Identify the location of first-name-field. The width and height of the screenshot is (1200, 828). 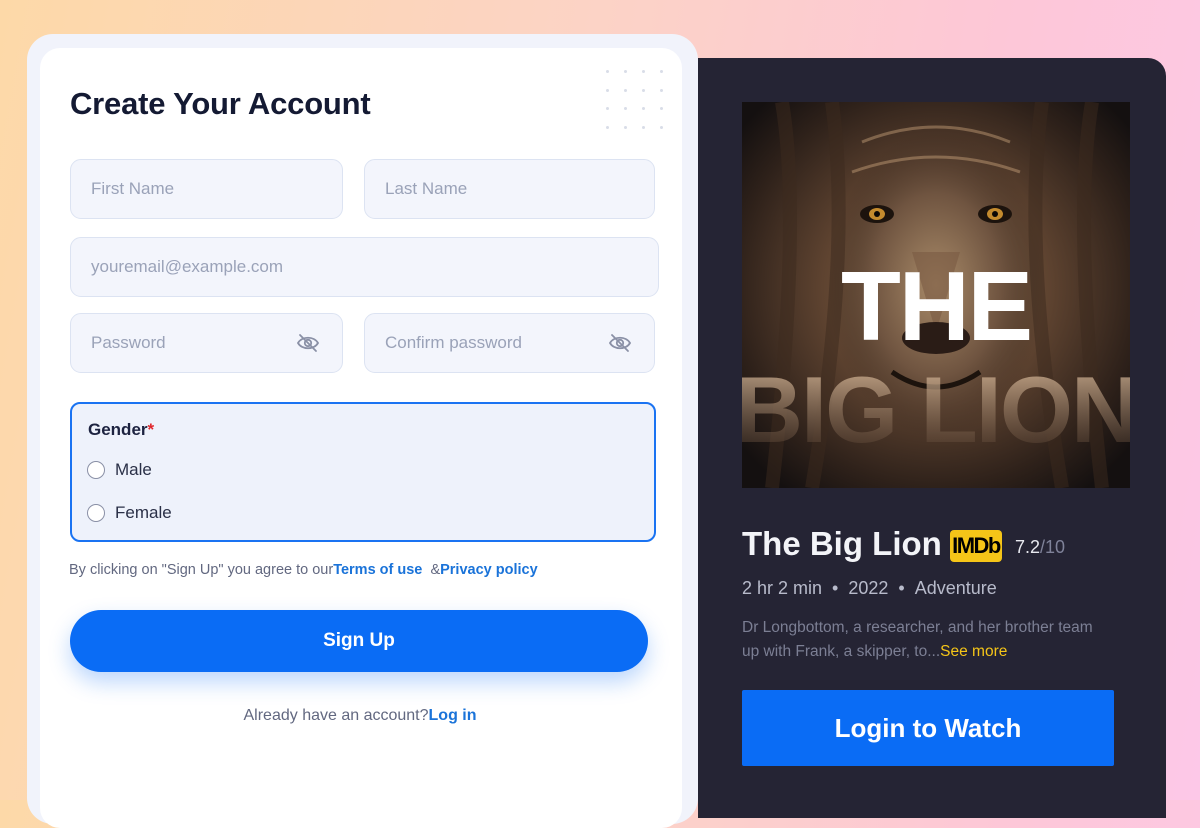
(206, 189).